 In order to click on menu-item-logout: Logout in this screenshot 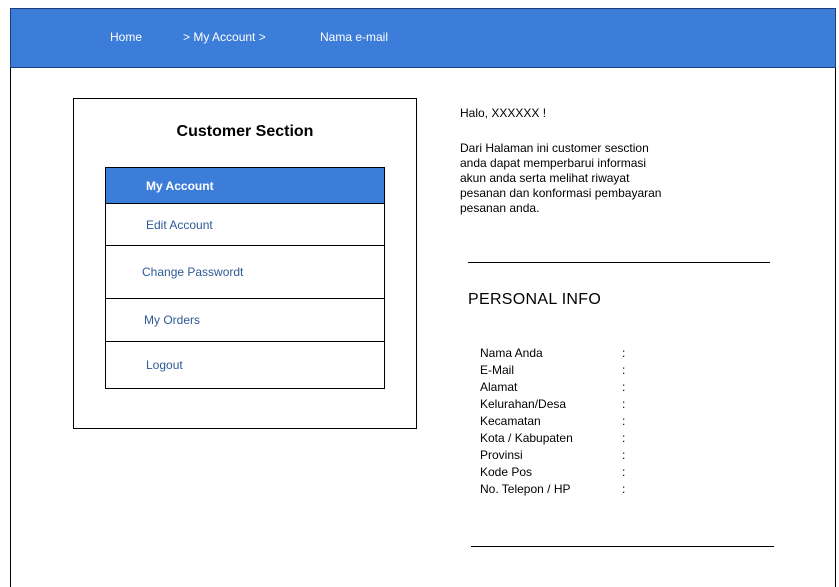, I will do `click(245, 365)`.